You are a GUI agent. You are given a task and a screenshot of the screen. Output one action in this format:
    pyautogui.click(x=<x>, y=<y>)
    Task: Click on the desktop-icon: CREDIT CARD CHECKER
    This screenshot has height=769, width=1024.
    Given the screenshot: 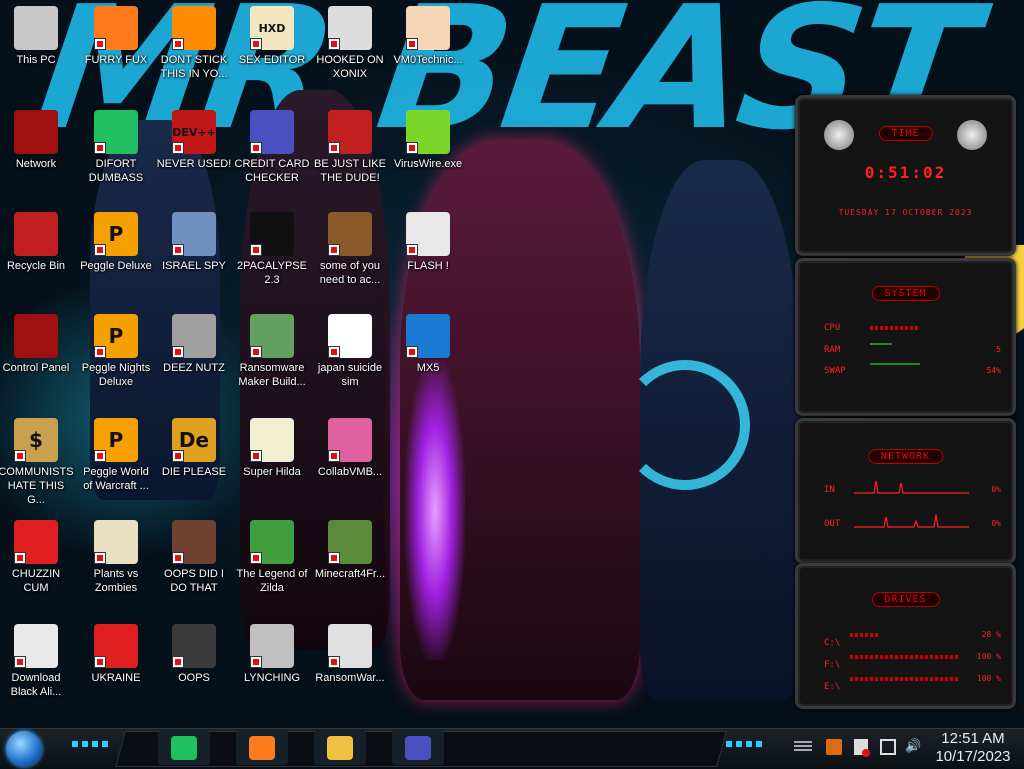 What is the action you would take?
    pyautogui.click(x=272, y=147)
    